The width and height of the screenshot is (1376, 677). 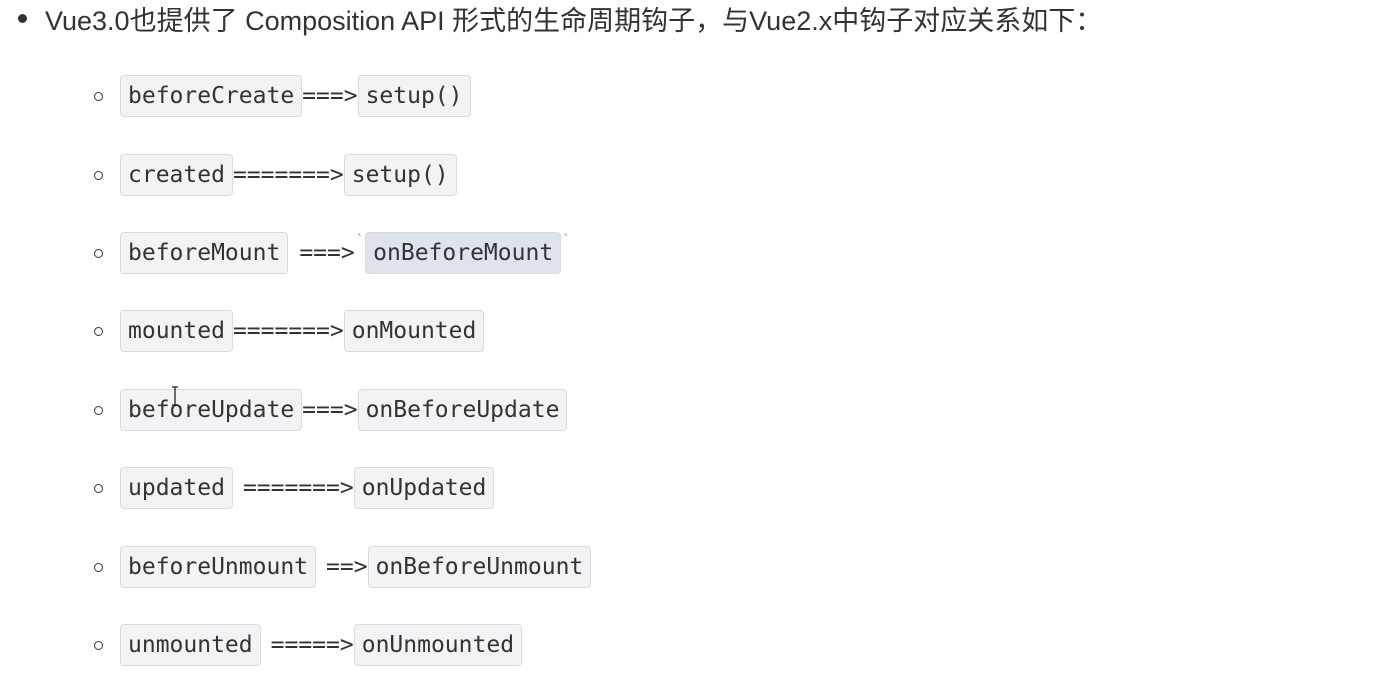 I want to click on vue2-hook: updated, so click(x=176, y=488).